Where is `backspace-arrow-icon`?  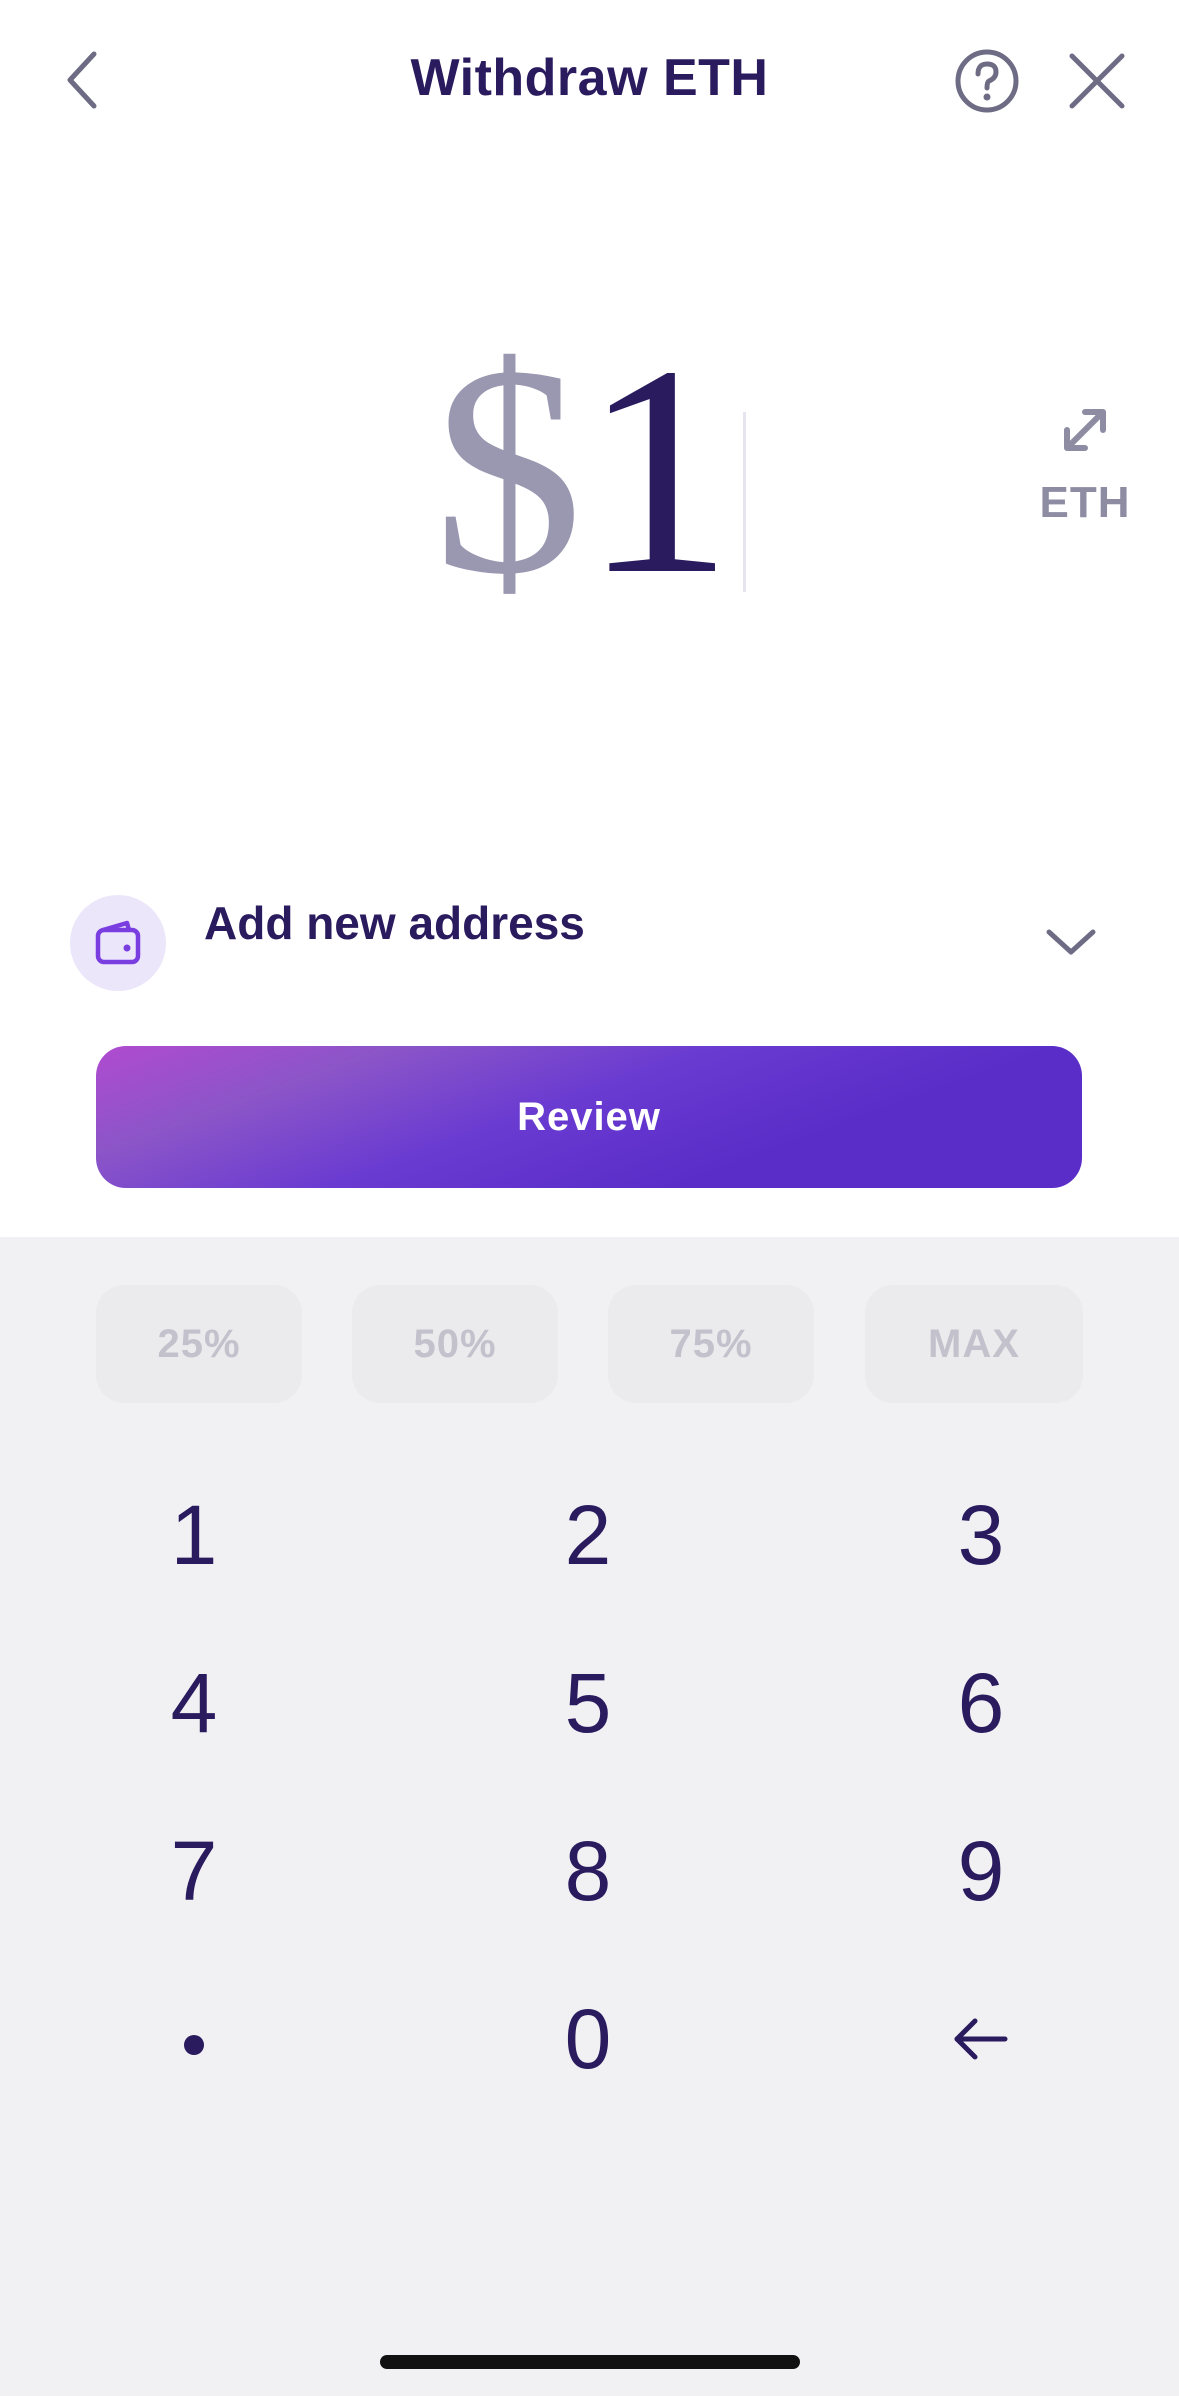
backspace-arrow-icon is located at coordinates (981, 2039).